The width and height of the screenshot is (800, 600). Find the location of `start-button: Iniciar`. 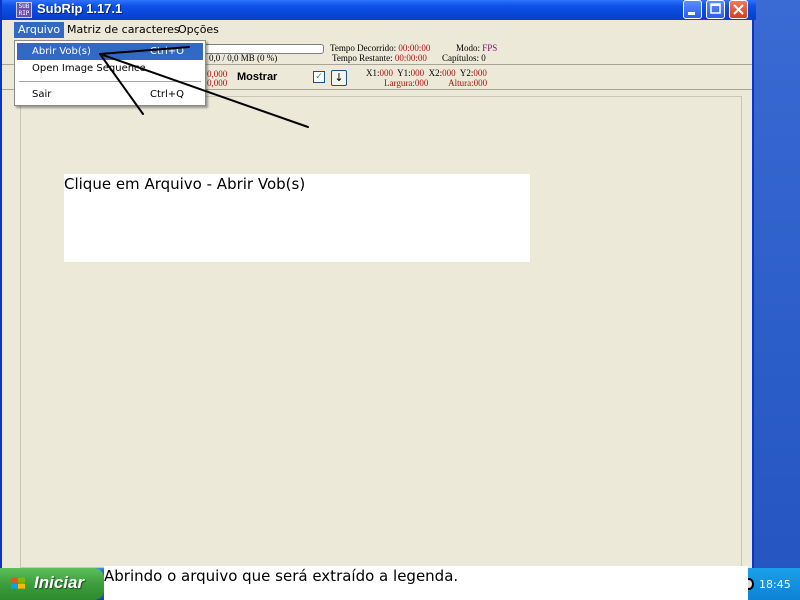

start-button: Iniciar is located at coordinates (52, 584).